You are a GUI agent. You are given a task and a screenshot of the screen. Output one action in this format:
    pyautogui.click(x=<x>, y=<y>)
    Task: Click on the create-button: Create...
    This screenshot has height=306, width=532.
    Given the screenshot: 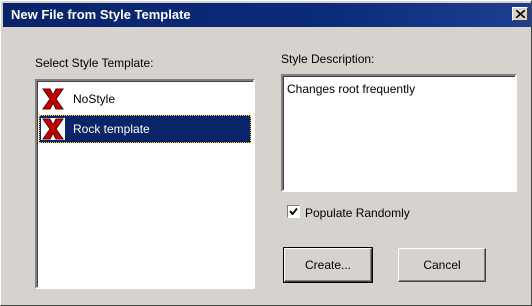 What is the action you would take?
    pyautogui.click(x=328, y=265)
    